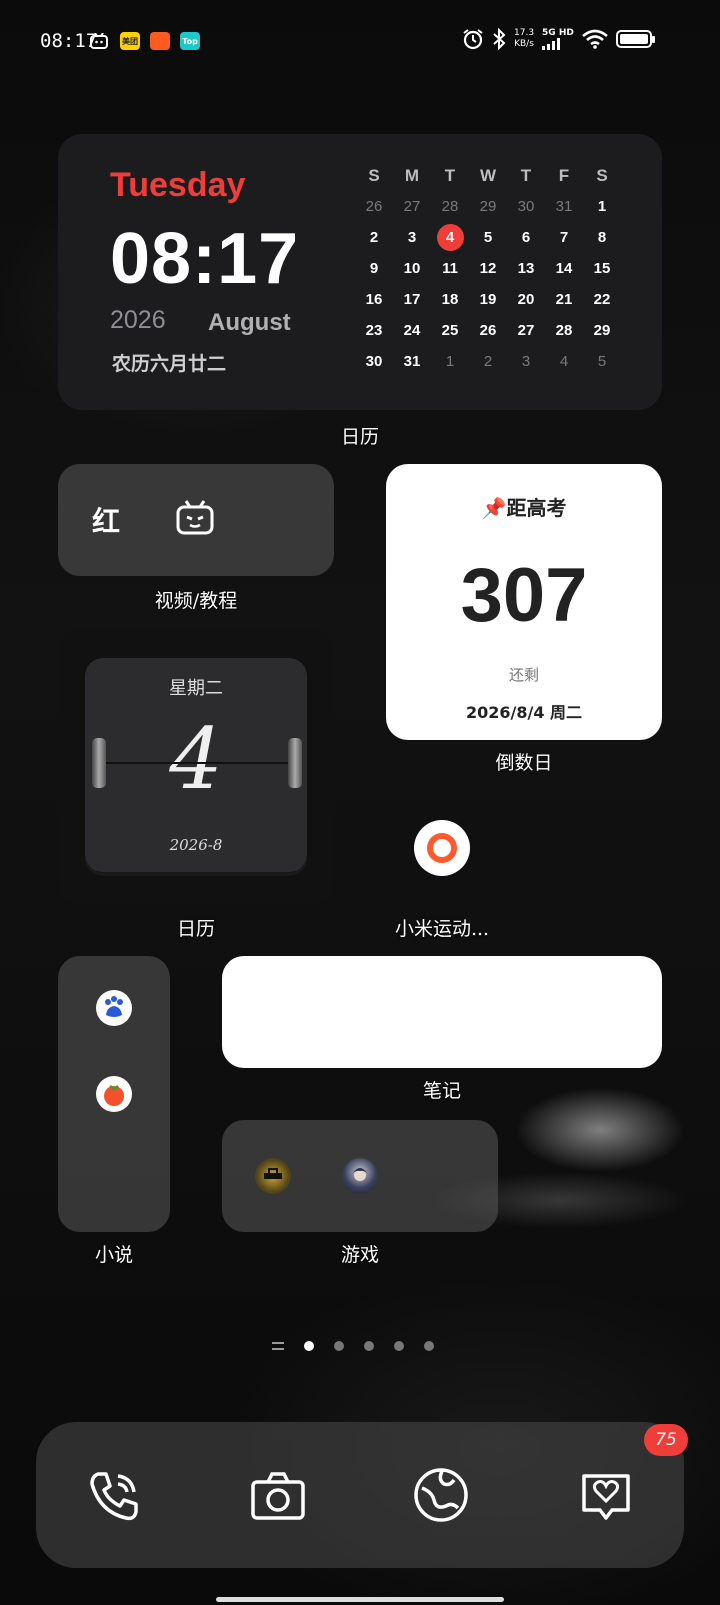 Image resolution: width=720 pixels, height=1605 pixels. Describe the element at coordinates (442, 848) in the screenshot. I see `mi-fitness-icon` at that location.